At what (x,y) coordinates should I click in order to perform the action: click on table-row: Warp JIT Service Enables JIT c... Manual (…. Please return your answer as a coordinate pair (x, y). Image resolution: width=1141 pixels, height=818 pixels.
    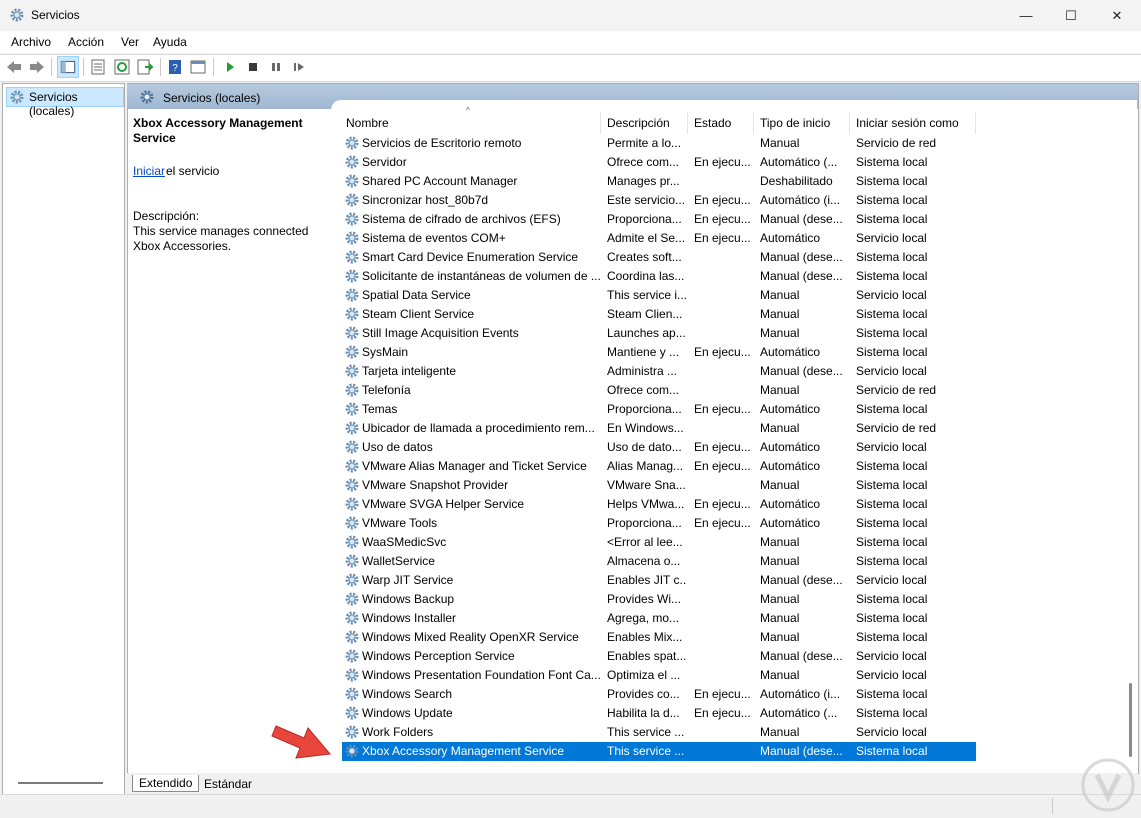
    Looking at the image, I should click on (659, 580).